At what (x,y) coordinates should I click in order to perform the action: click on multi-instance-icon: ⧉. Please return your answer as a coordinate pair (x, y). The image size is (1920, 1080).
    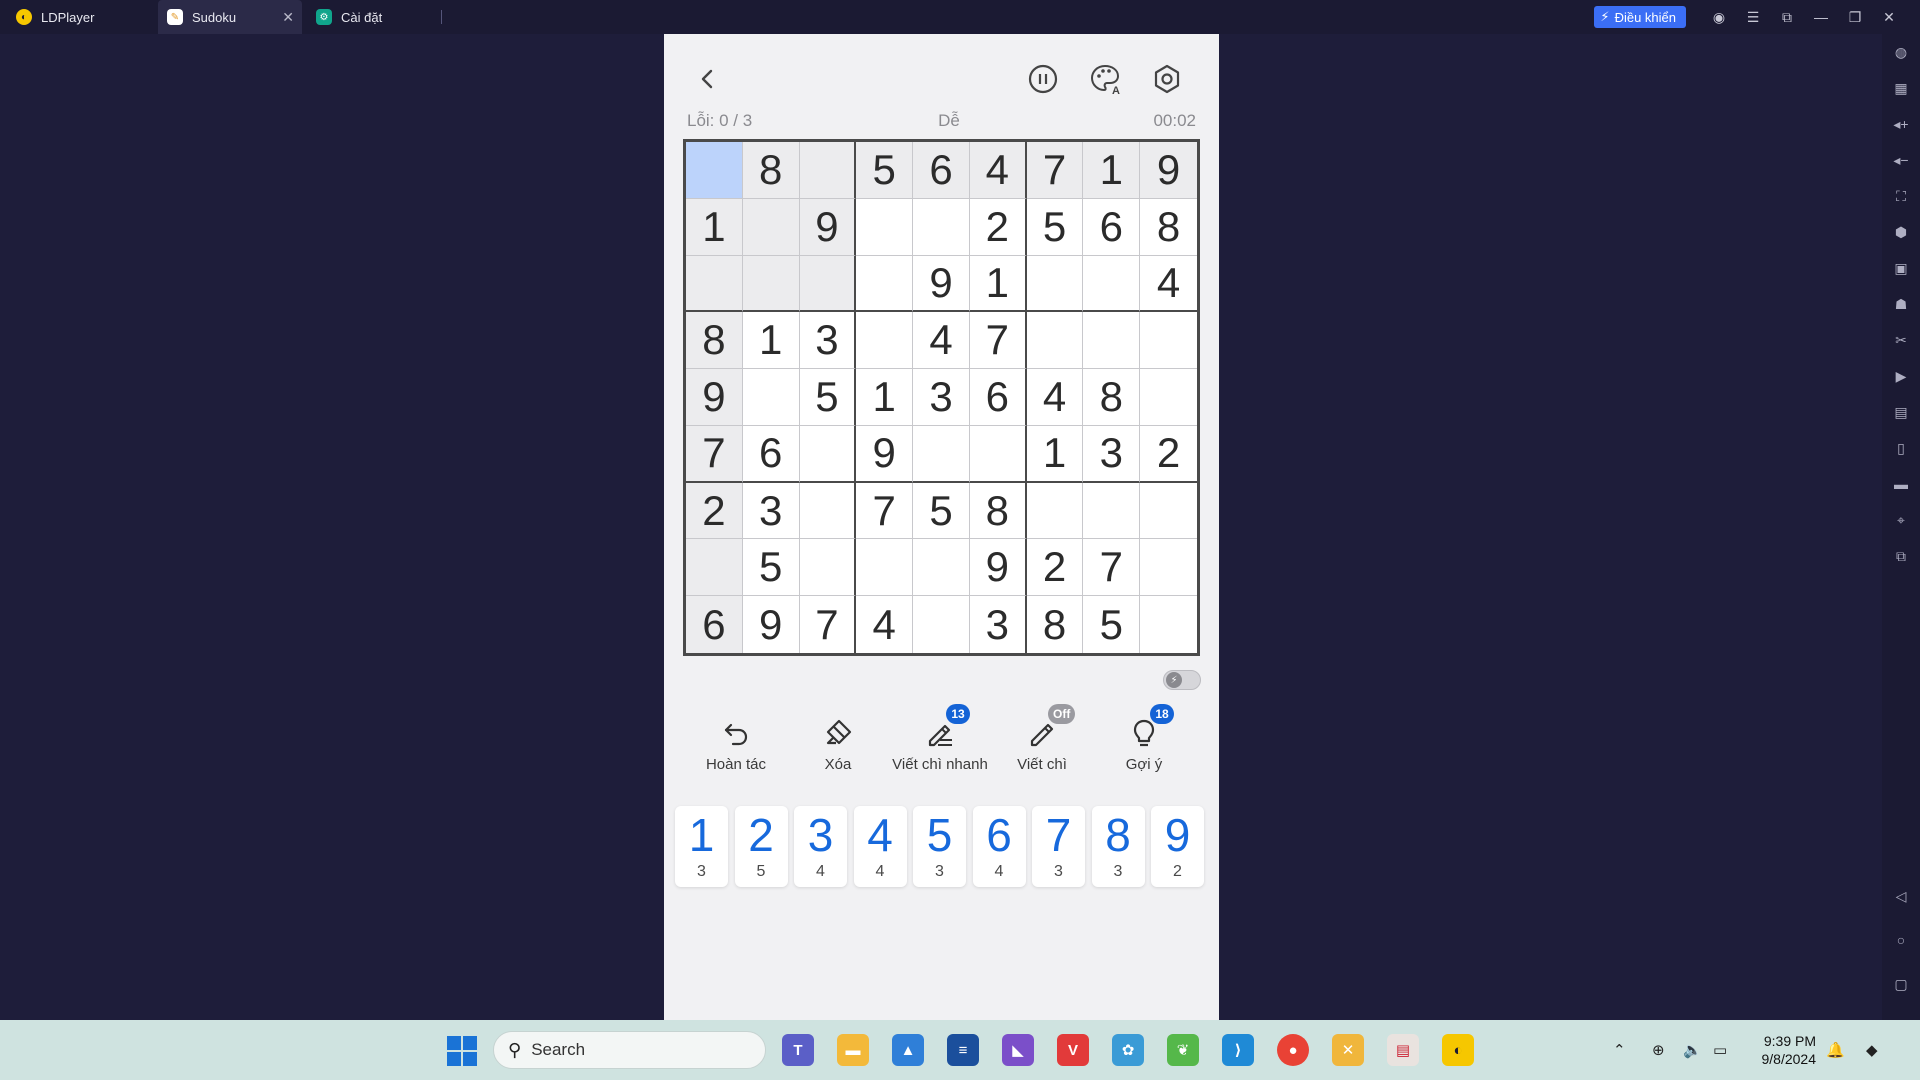
    Looking at the image, I should click on (1901, 556).